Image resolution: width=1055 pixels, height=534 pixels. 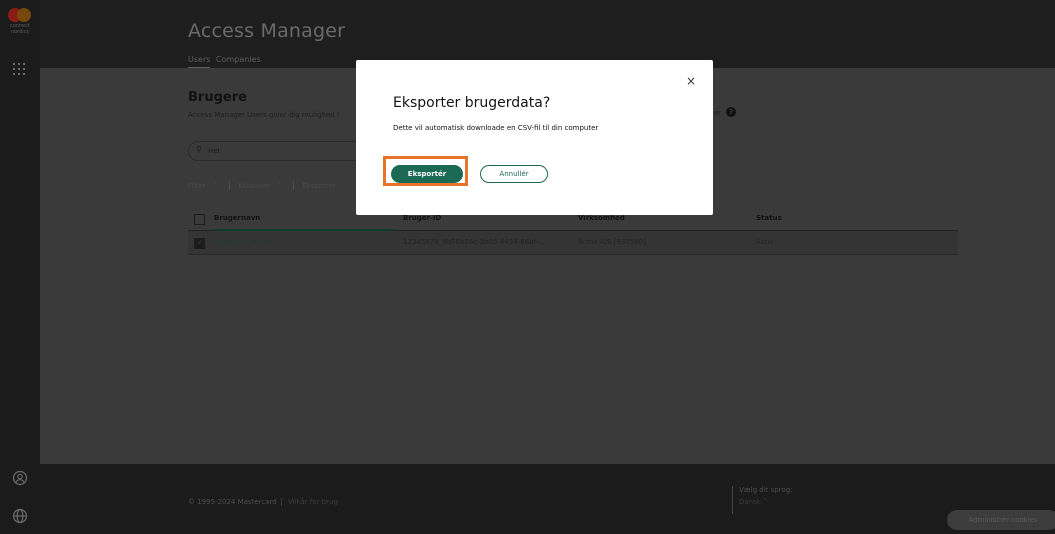 I want to click on export-link: Eksportér, so click(x=319, y=186).